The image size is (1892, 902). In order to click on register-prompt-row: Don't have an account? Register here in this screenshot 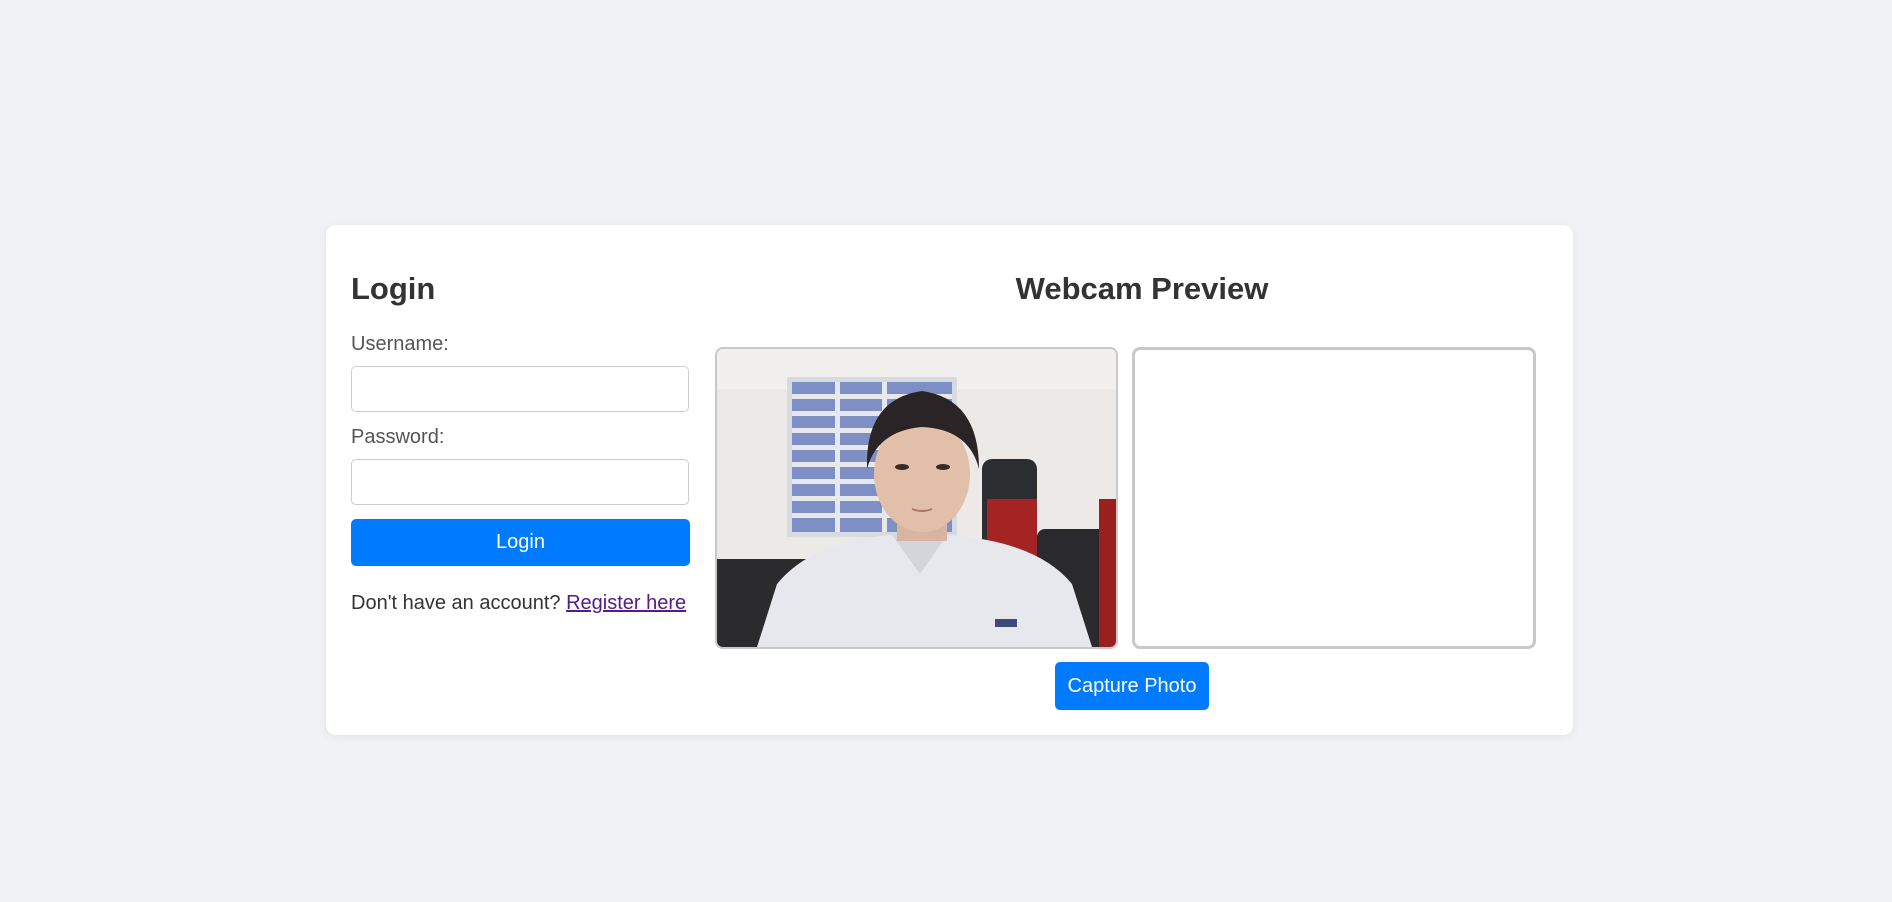, I will do `click(518, 603)`.